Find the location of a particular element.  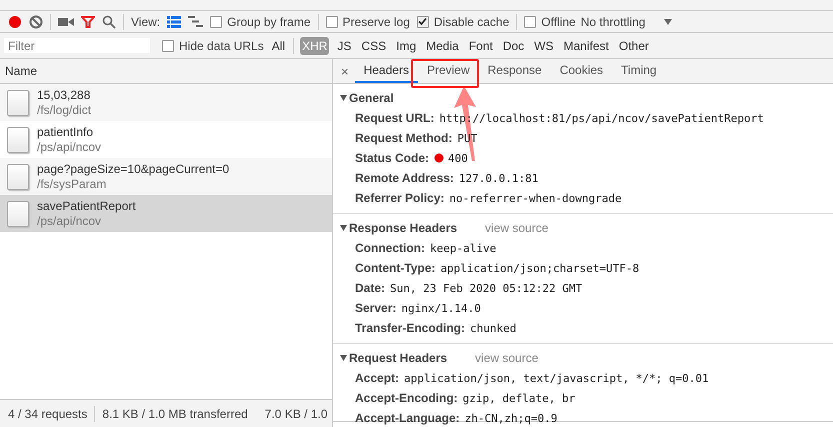

checkbox-label: Preserve log is located at coordinates (376, 21).